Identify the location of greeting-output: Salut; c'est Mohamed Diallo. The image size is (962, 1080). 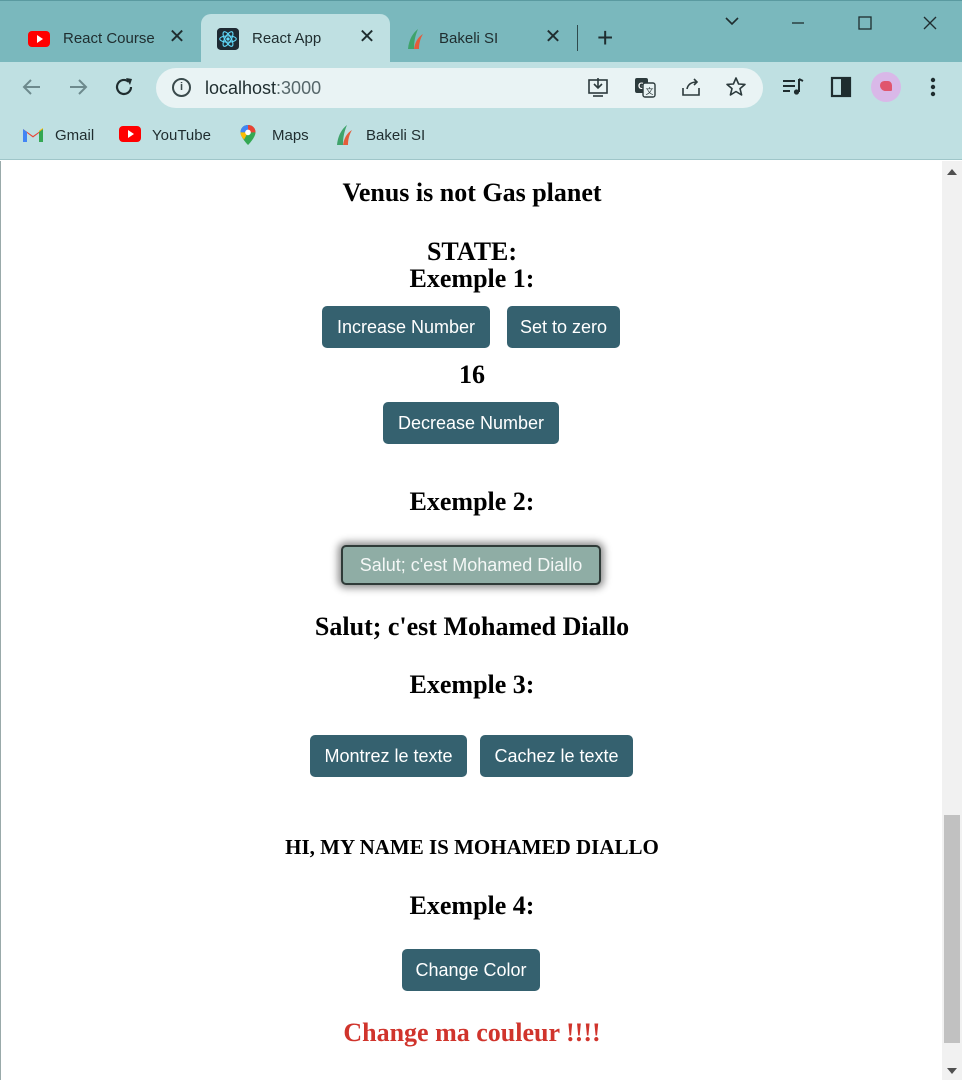
(472, 626).